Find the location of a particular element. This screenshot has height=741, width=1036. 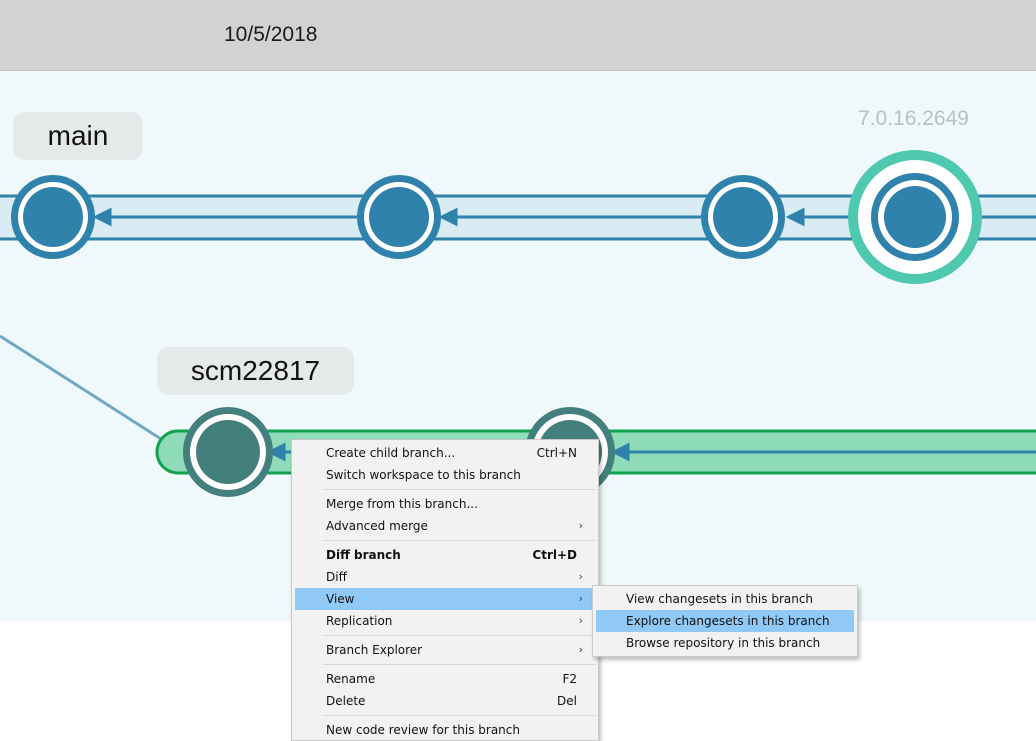

submenu-item-browse-repository: Browse repository in this branch is located at coordinates (725, 643).